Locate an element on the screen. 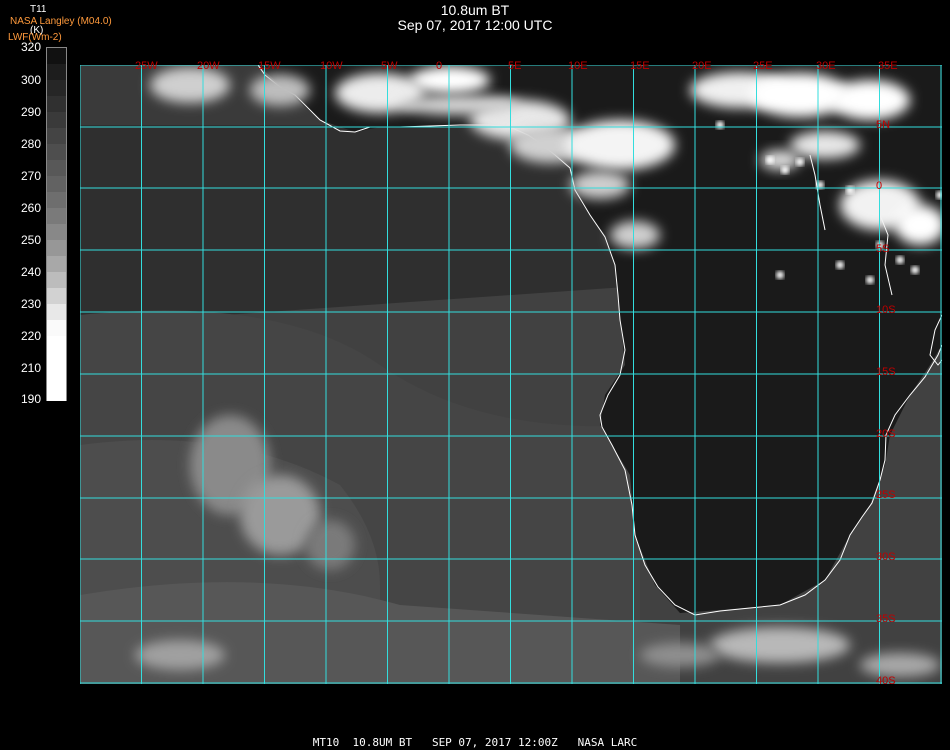  latitude-label: 35S is located at coordinates (886, 619).